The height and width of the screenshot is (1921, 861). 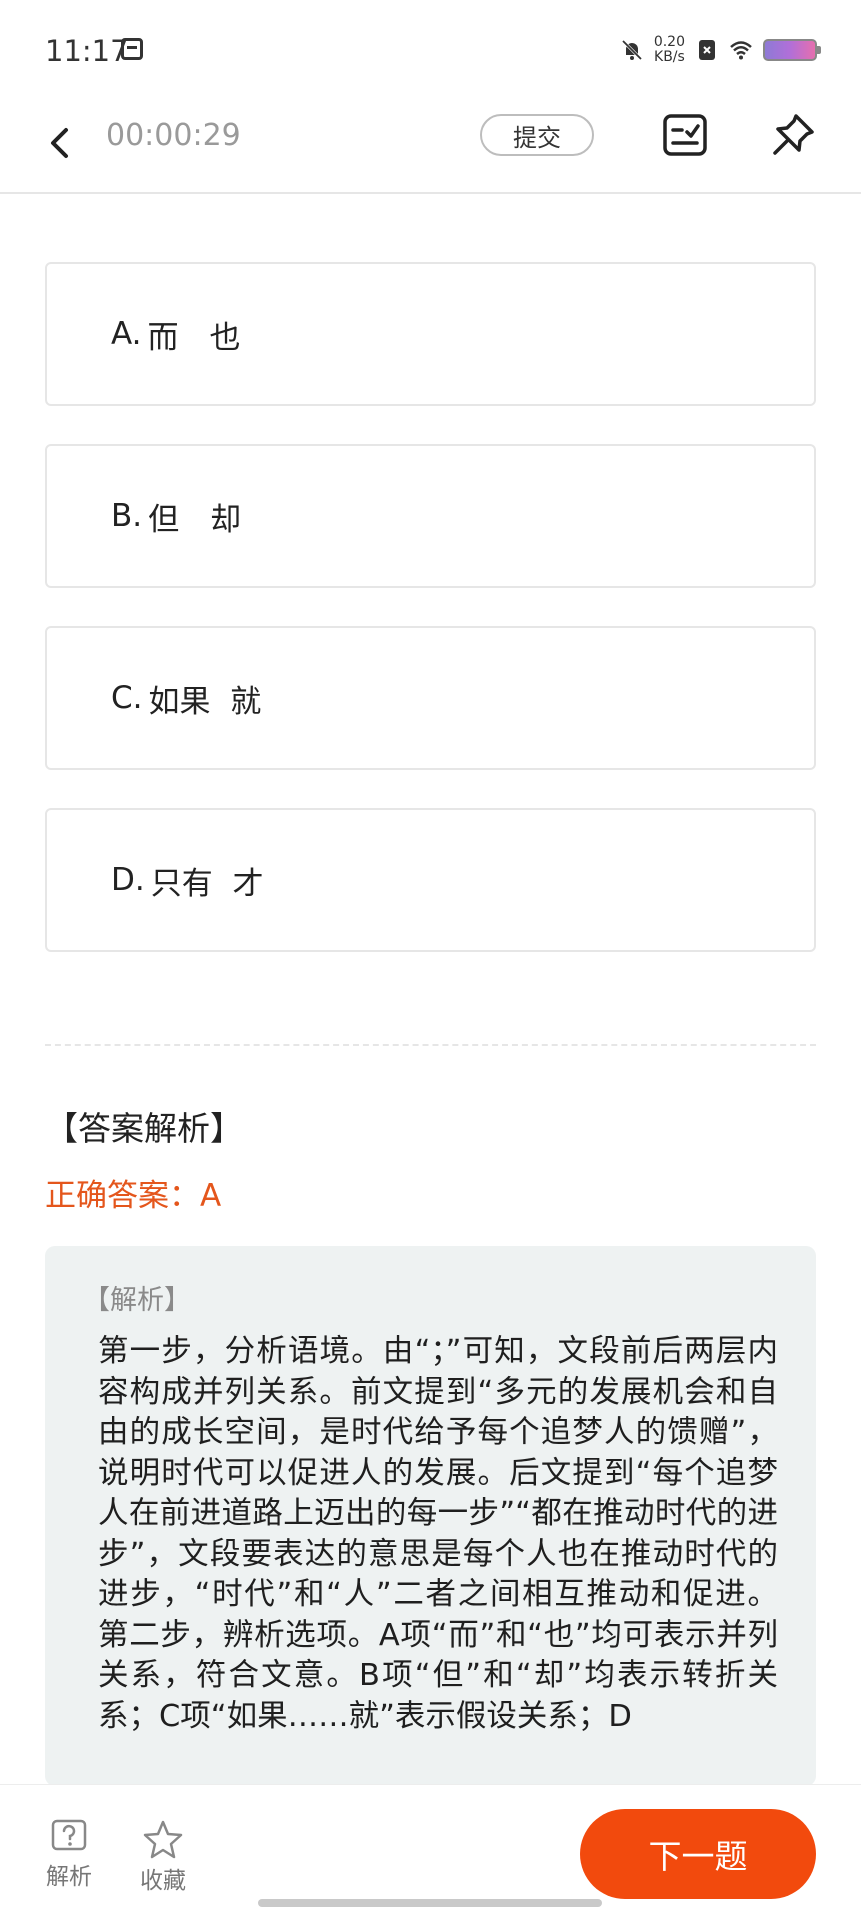 What do you see at coordinates (430, 516) in the screenshot?
I see `option-b: B. 但 却` at bounding box center [430, 516].